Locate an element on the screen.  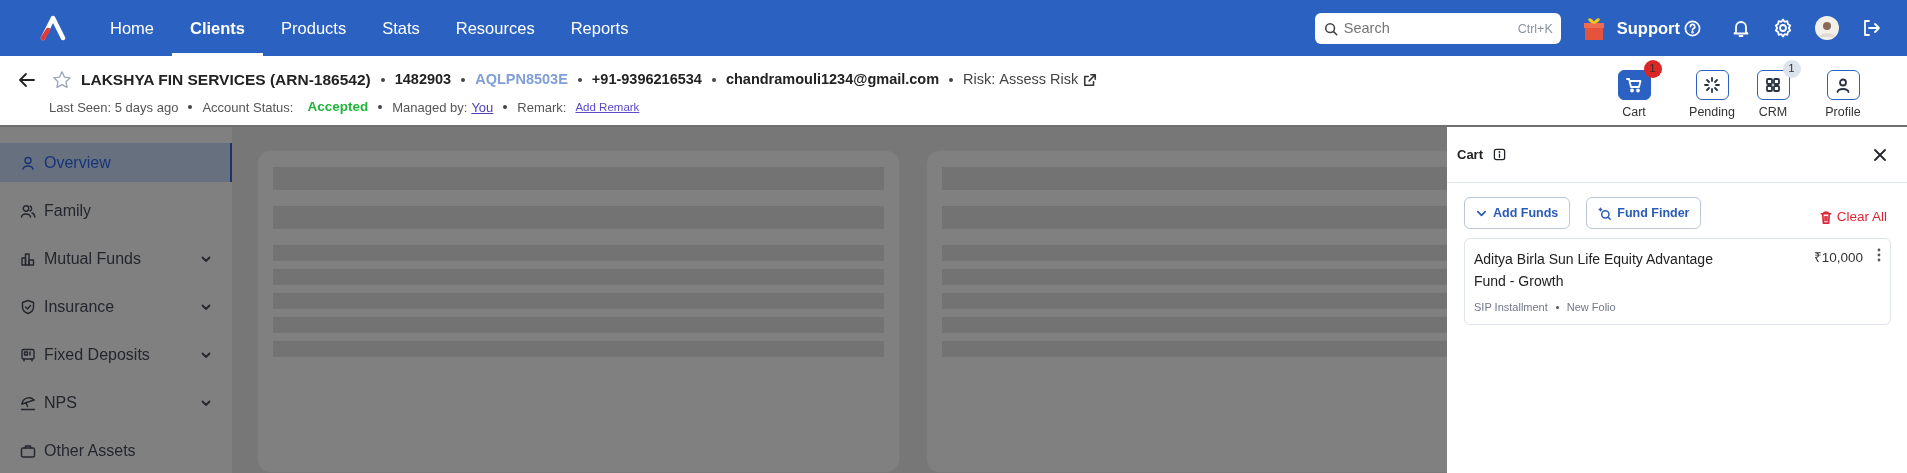
cart-icon is located at coordinates (1634, 85).